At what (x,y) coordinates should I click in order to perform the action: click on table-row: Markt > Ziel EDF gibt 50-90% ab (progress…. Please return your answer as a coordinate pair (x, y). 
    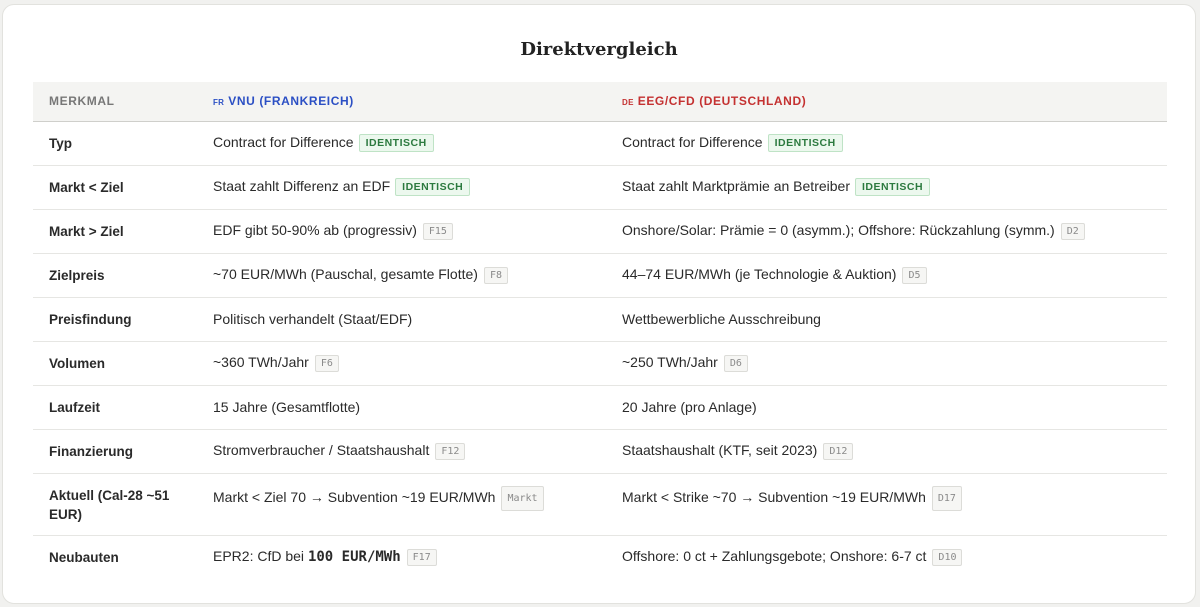
    Looking at the image, I should click on (600, 231).